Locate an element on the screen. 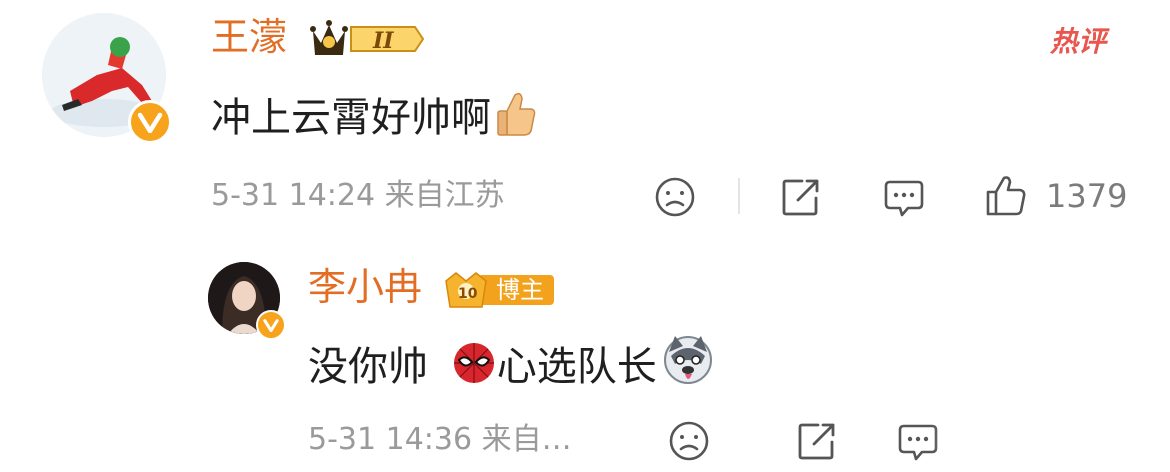  blogger-badge-level: 10 is located at coordinates (468, 294).